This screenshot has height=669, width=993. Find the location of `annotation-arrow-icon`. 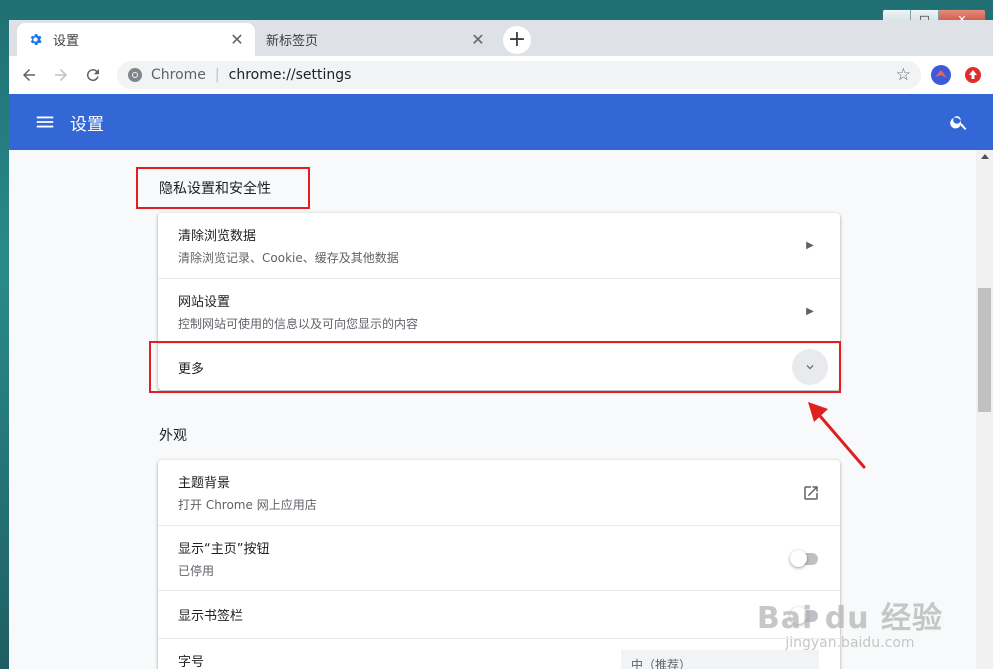

annotation-arrow-icon is located at coordinates (837, 435).